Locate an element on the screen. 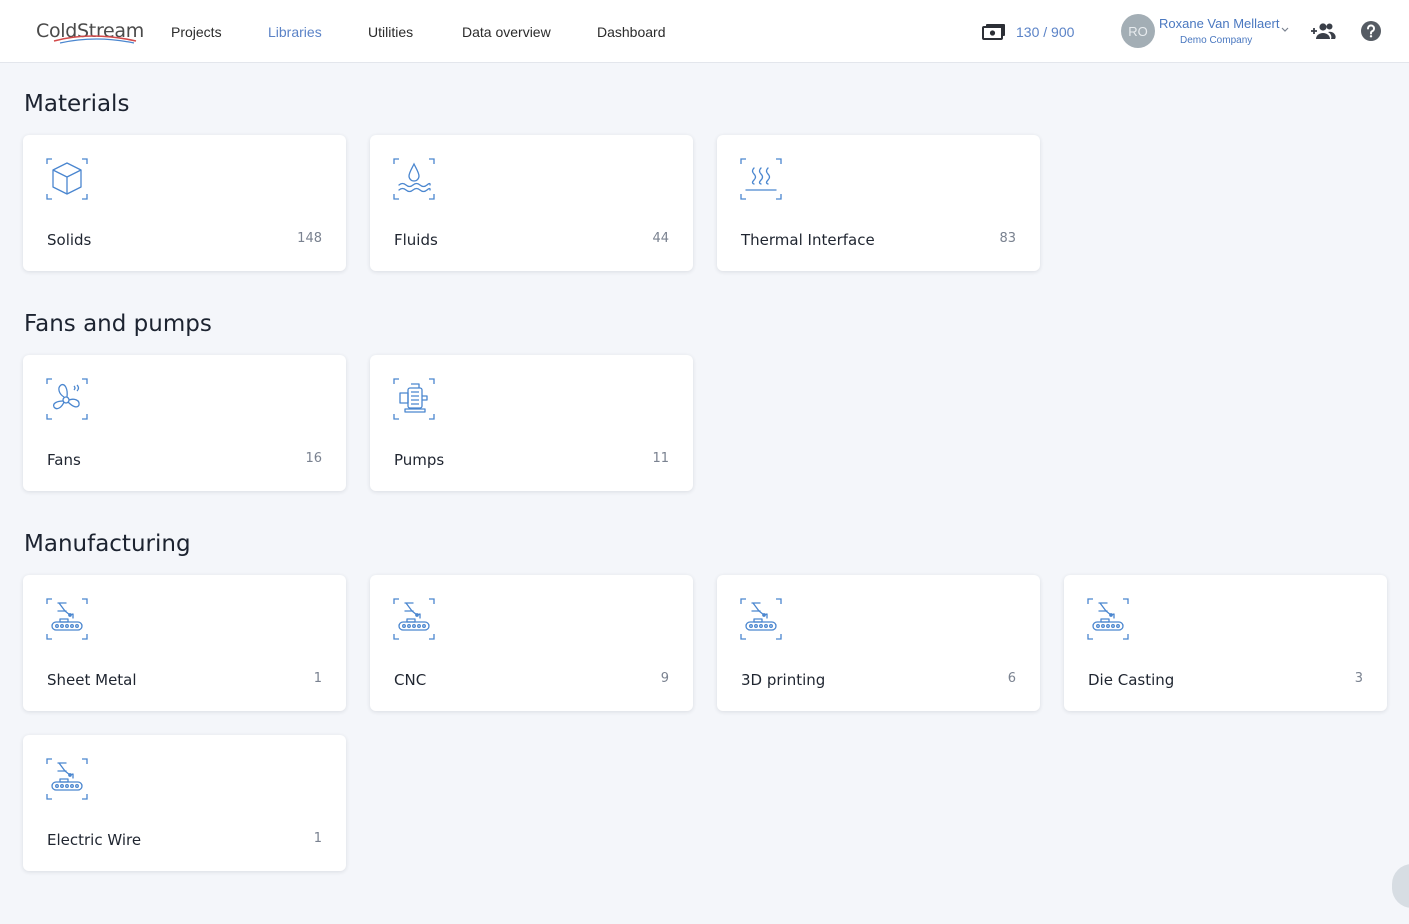 Image resolution: width=1409 pixels, height=924 pixels. nav-libraries: Libraries is located at coordinates (295, 32).